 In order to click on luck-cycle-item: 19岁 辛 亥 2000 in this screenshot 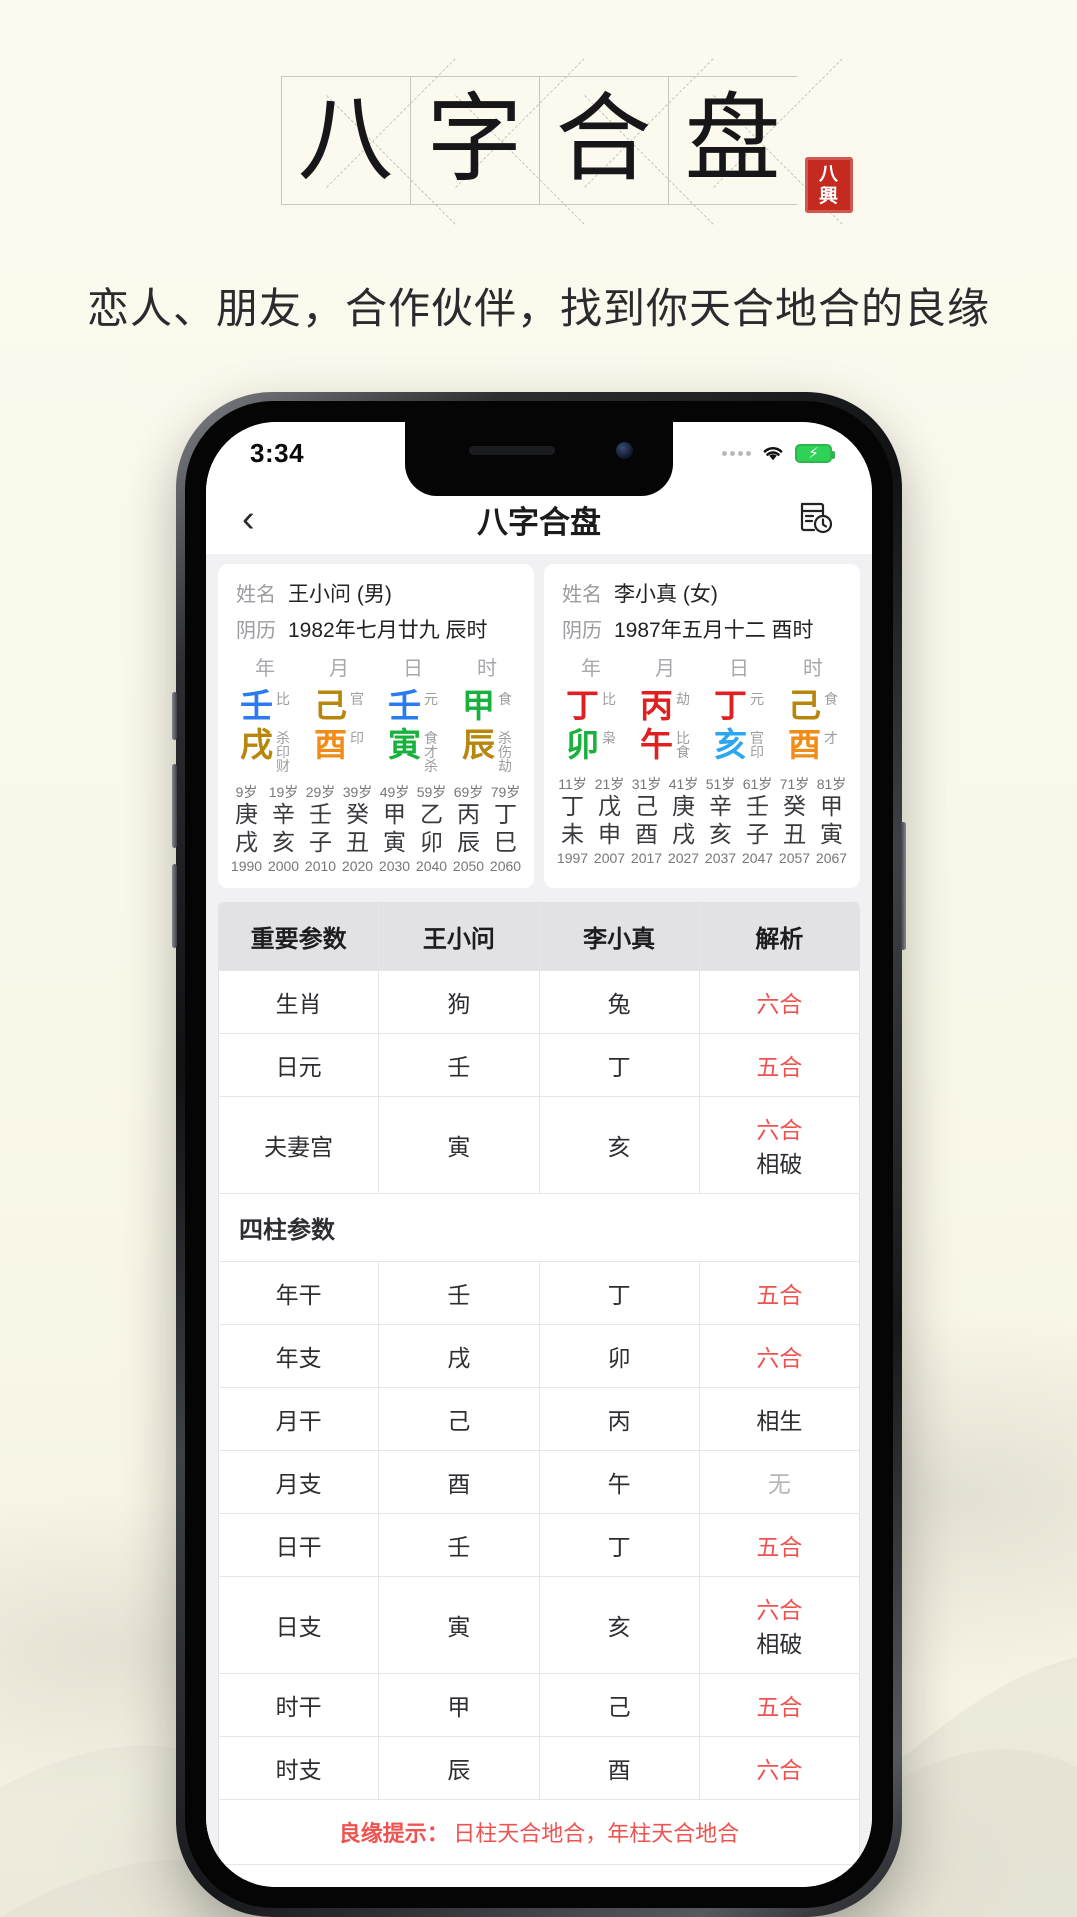, I will do `click(283, 829)`.